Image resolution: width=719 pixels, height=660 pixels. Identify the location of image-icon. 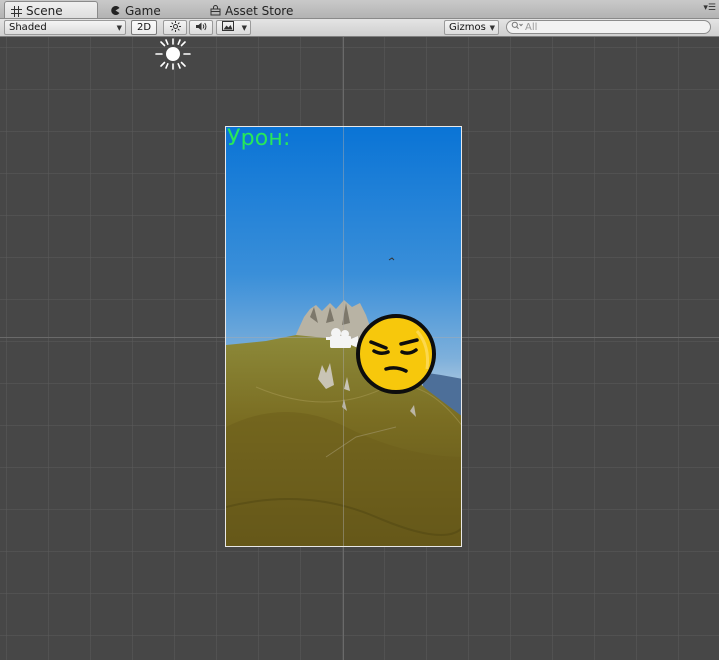
(228, 27).